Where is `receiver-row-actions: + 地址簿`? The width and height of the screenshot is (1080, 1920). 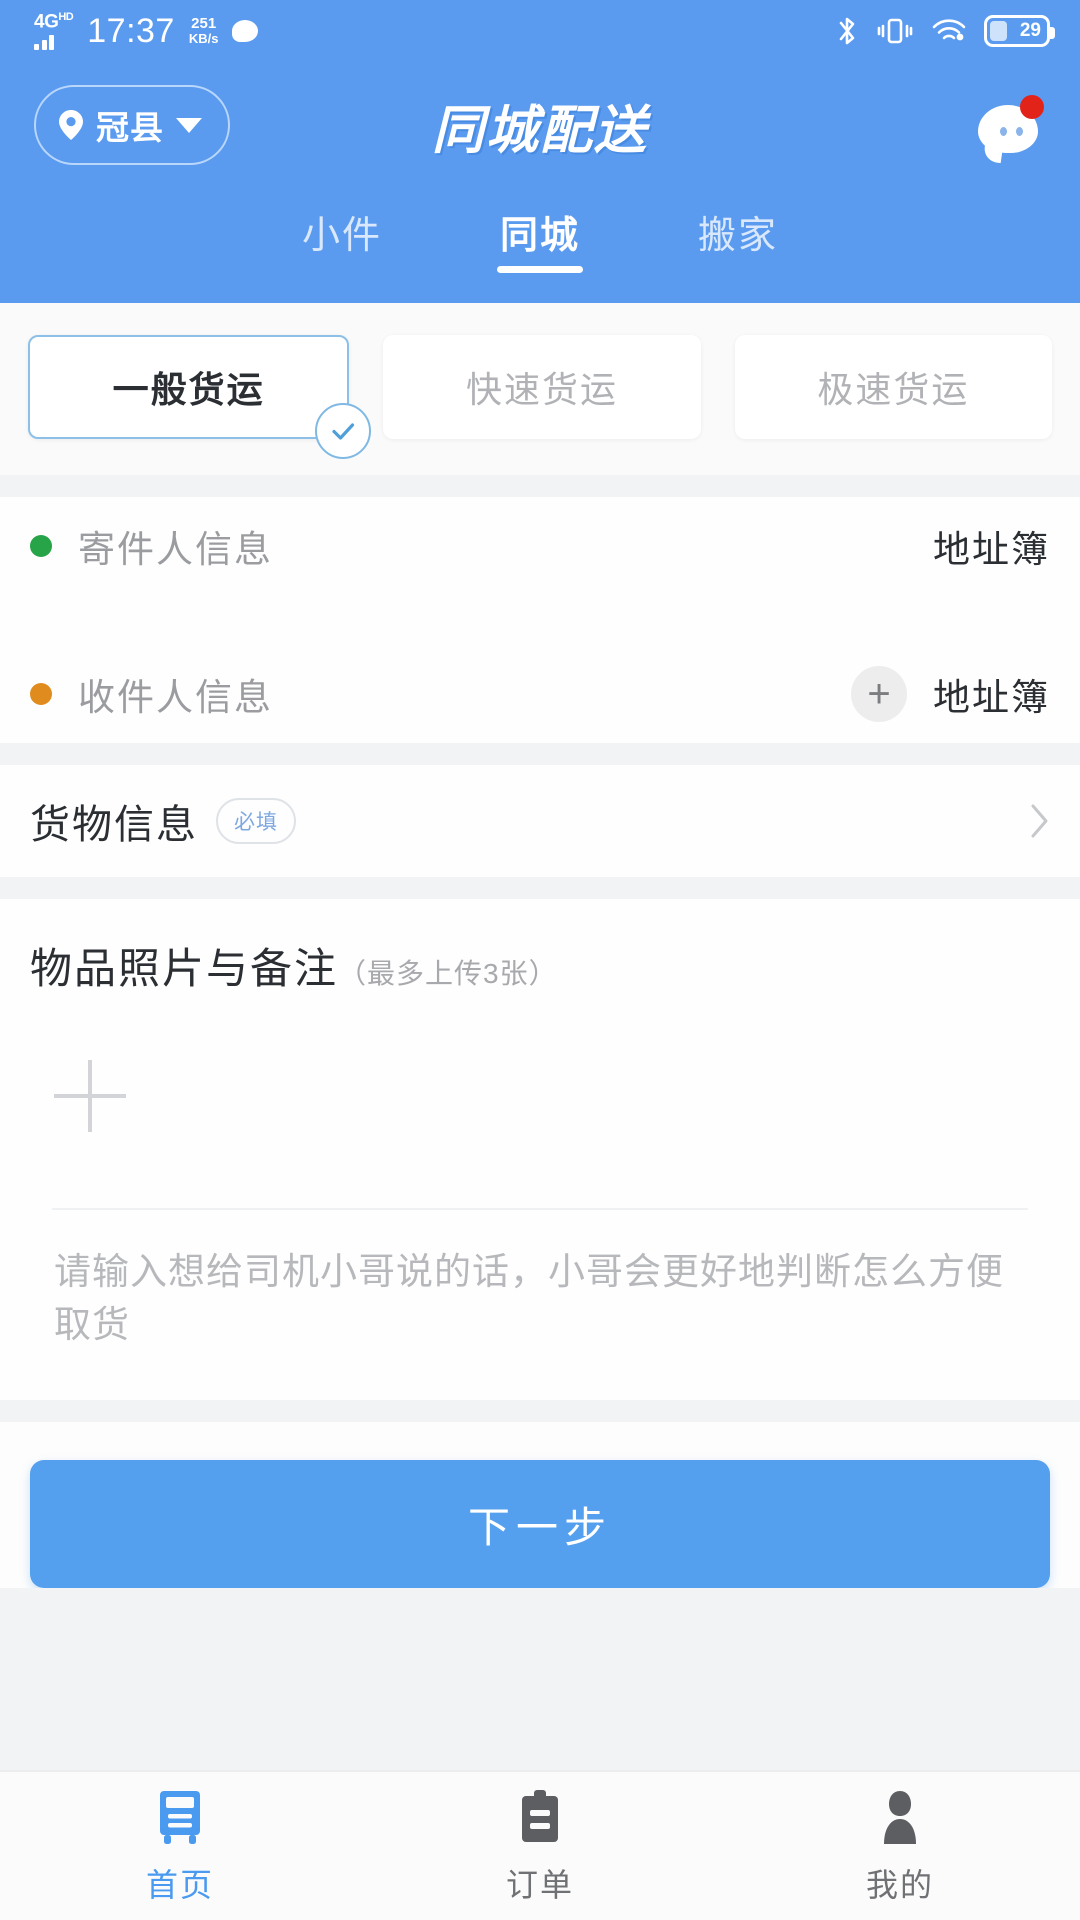
receiver-row-actions: + 地址簿 is located at coordinates (950, 694).